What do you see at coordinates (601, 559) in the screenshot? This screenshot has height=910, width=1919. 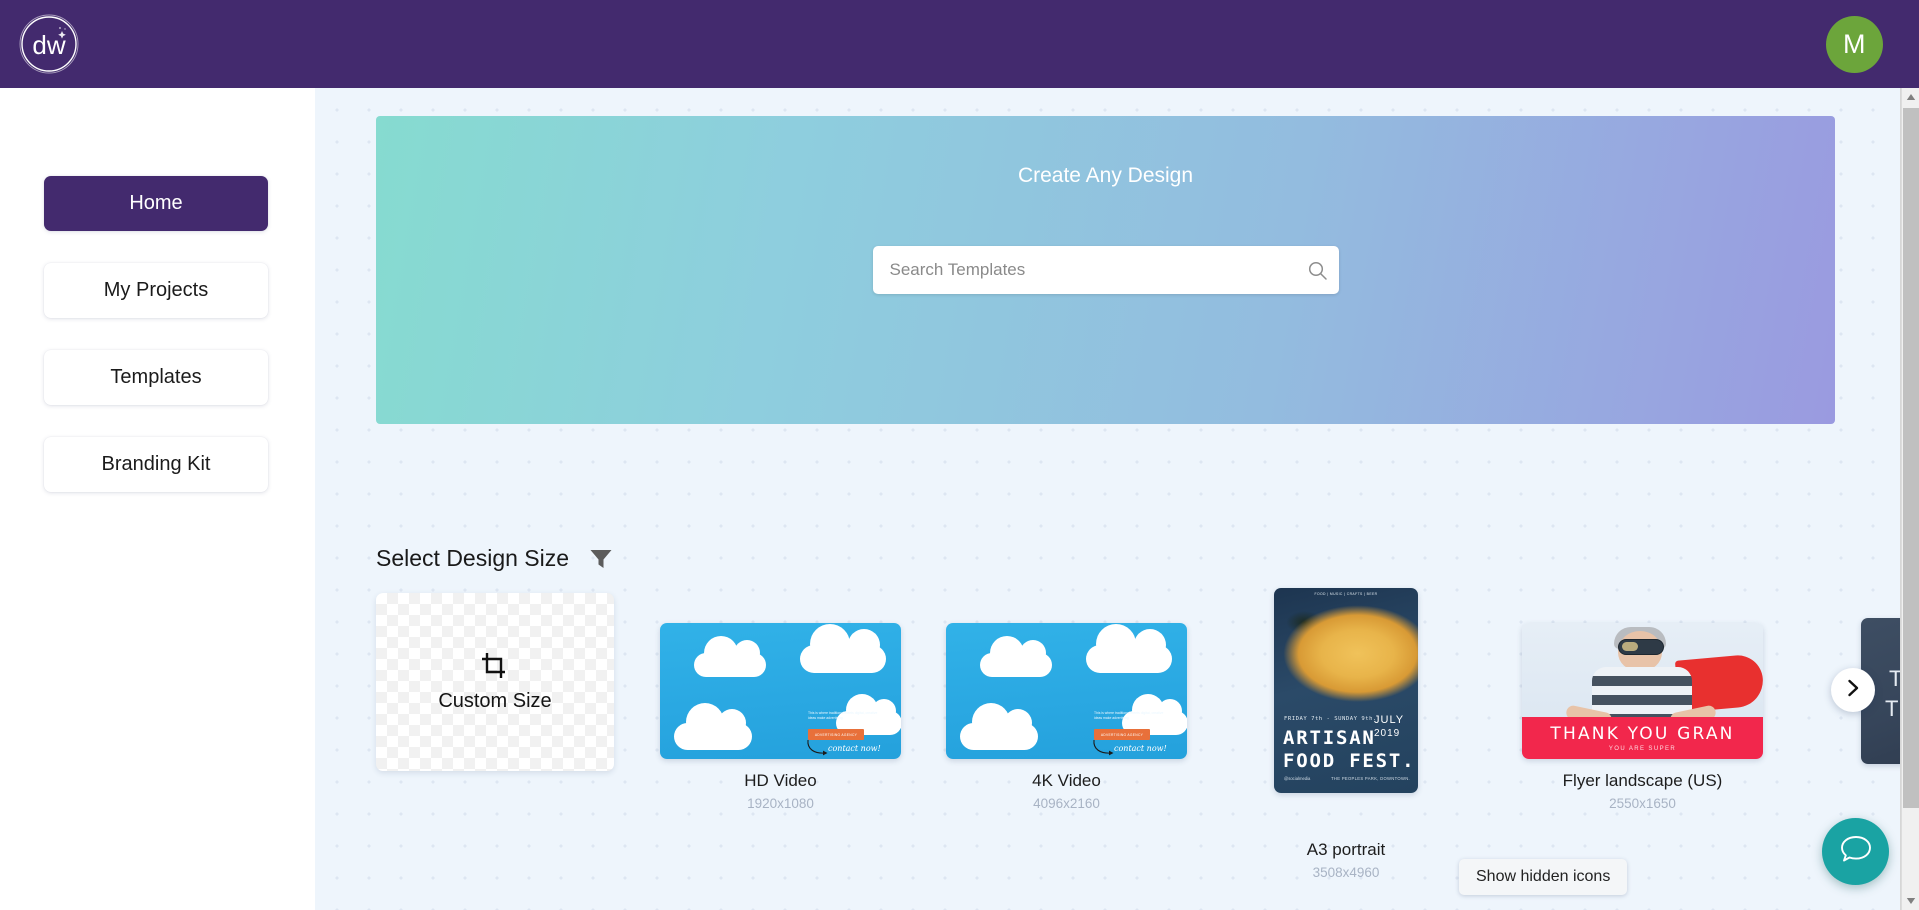 I see `filter-funnel-icon` at bounding box center [601, 559].